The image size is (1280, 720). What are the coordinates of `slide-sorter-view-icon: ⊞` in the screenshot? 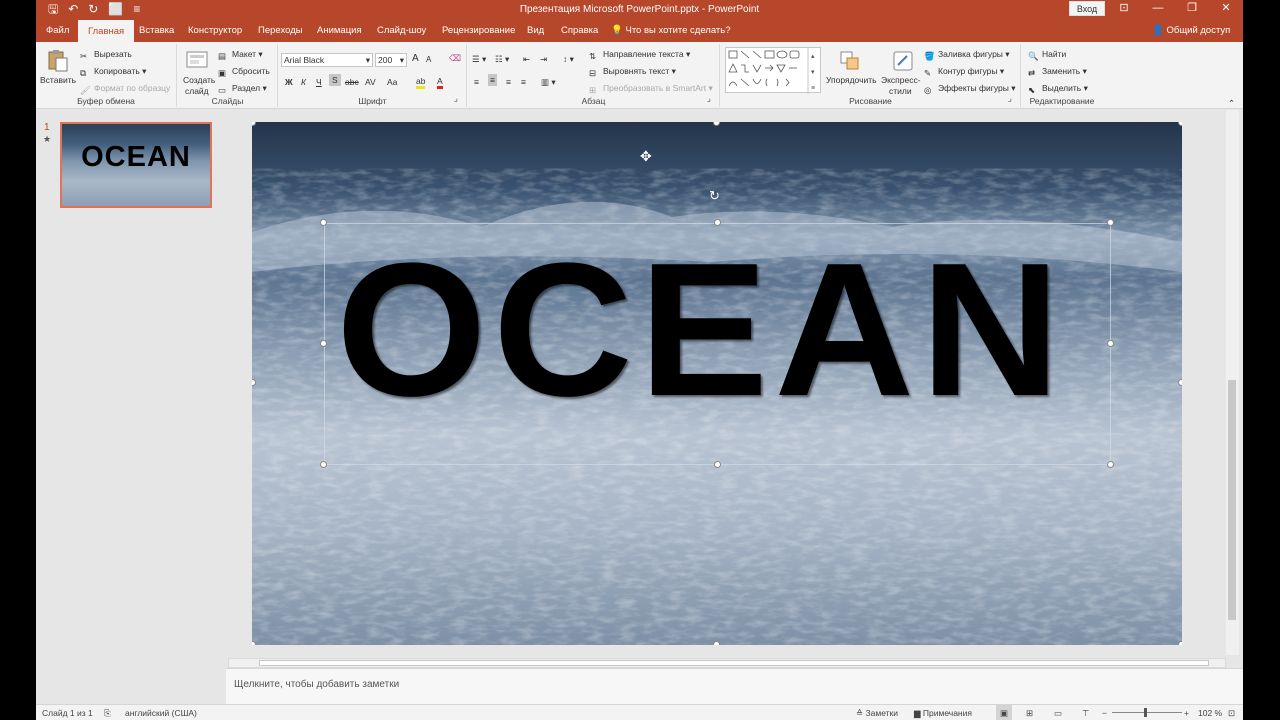 It's located at (1029, 712).